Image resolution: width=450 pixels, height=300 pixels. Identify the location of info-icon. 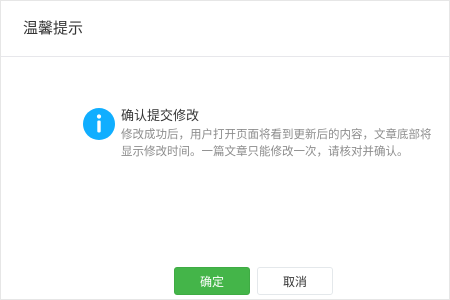
(99, 124).